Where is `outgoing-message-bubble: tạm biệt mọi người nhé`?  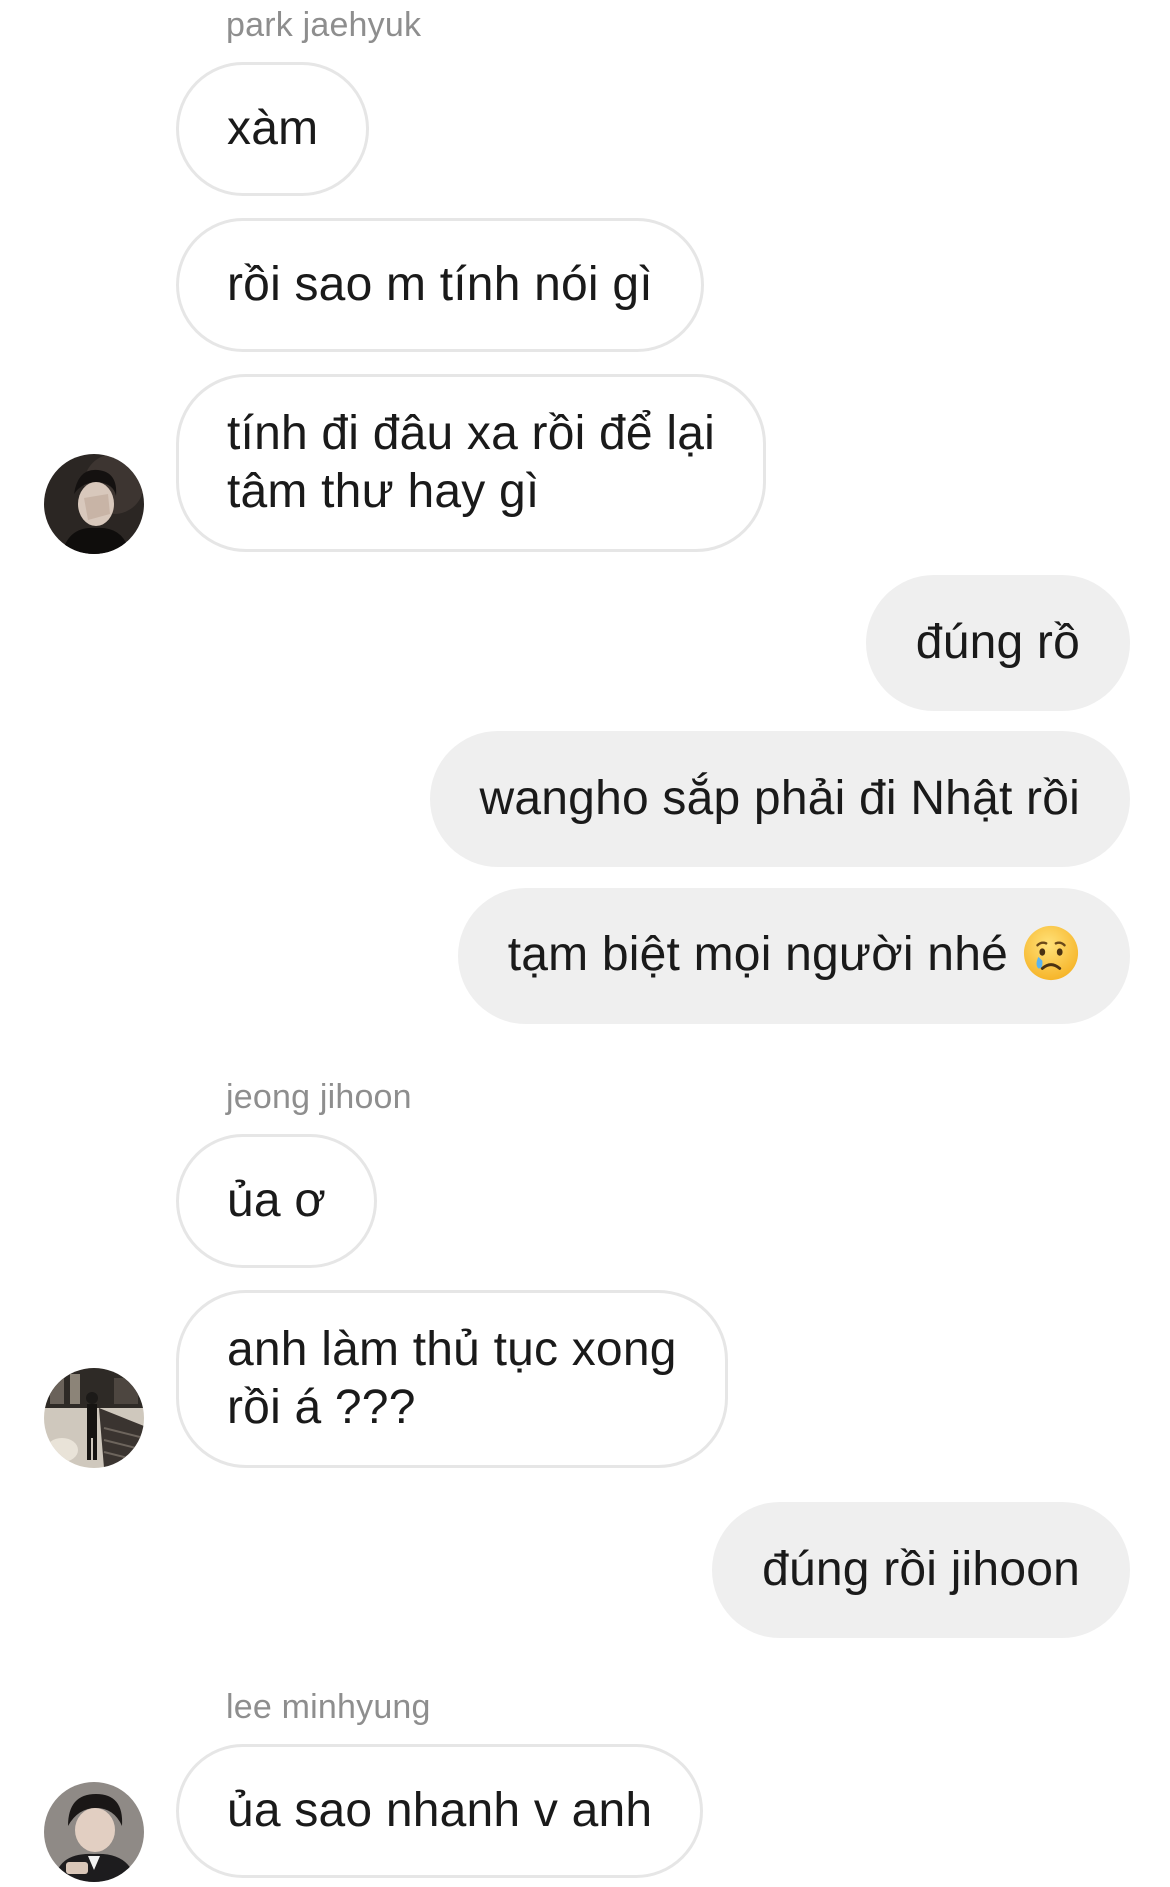
outgoing-message-bubble: tạm biệt mọi người nhé is located at coordinates (793, 956).